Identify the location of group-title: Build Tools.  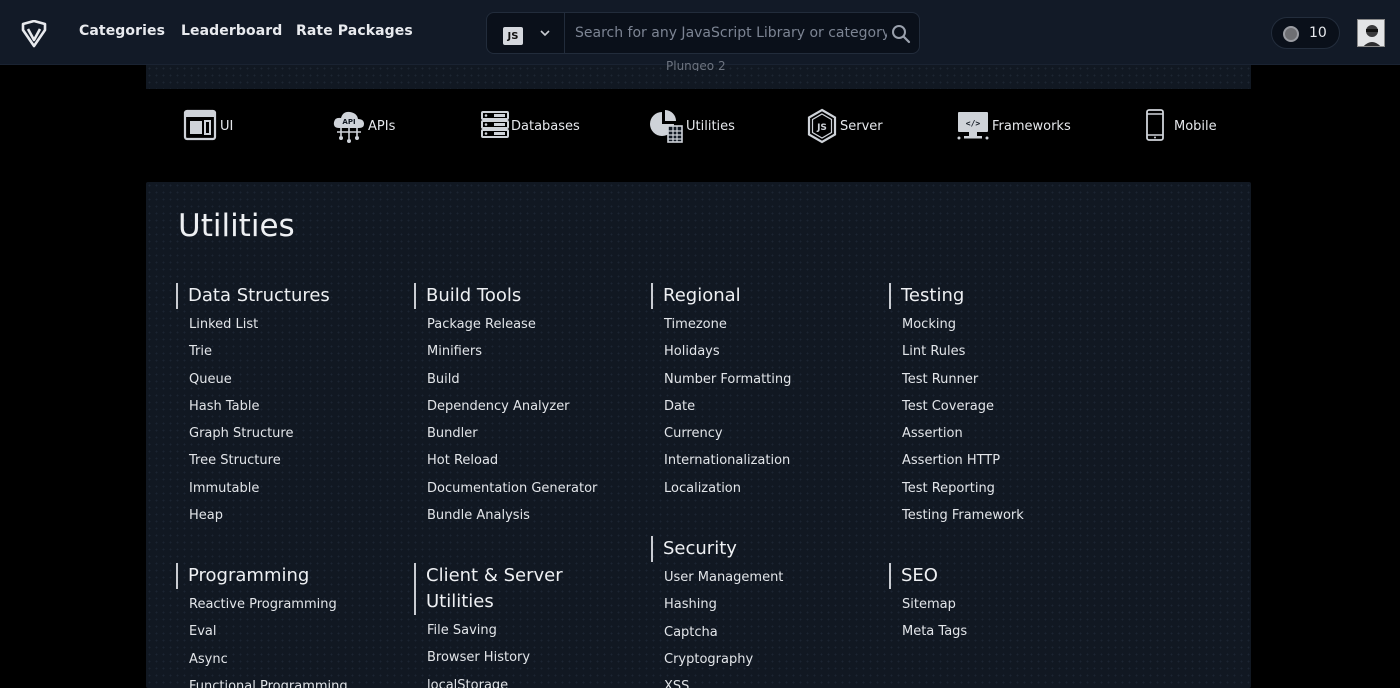
(514, 296).